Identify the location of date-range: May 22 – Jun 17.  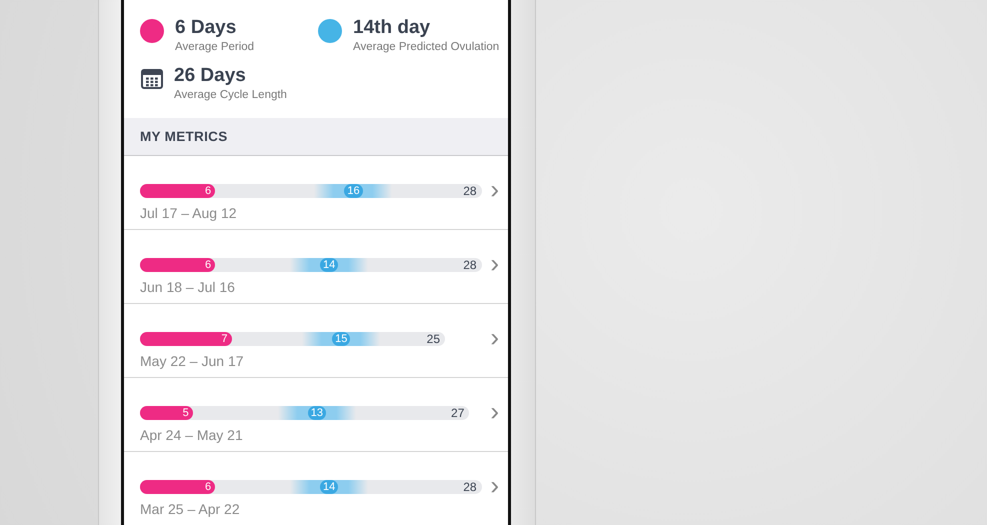
(192, 361).